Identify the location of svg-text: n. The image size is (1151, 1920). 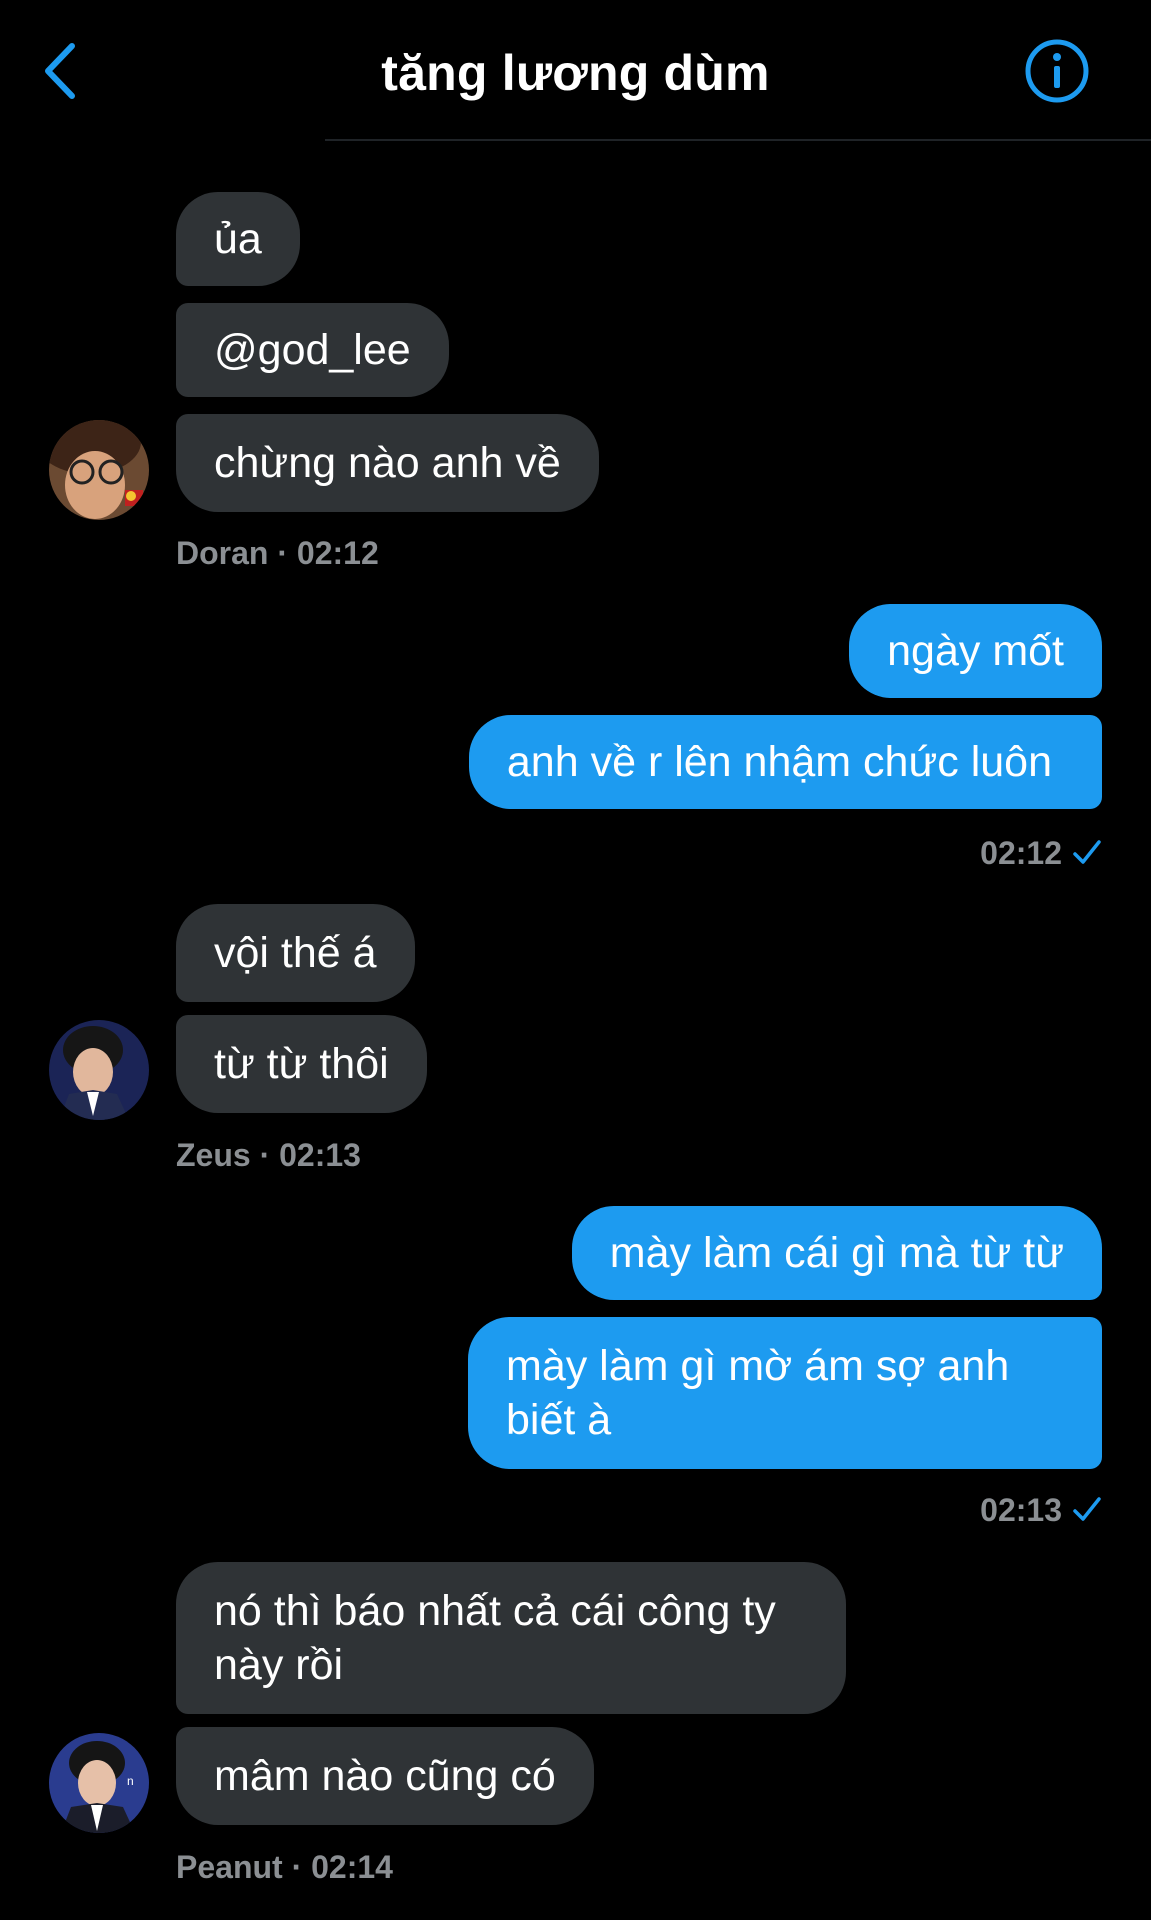
(130, 1781).